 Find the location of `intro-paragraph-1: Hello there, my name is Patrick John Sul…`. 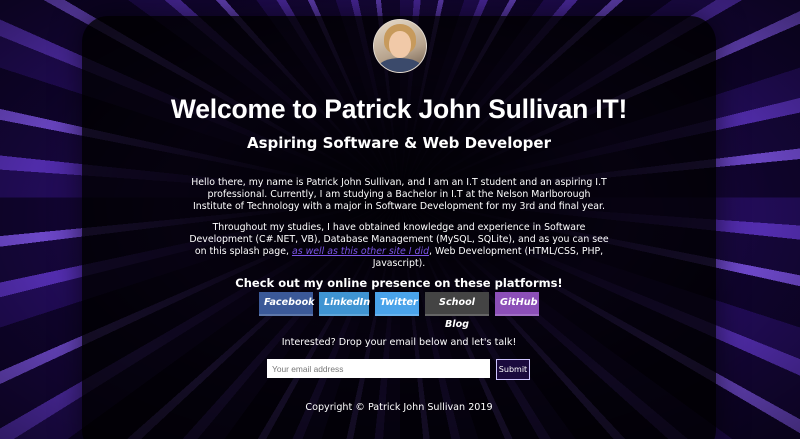

intro-paragraph-1: Hello there, my name is Patrick John Sul… is located at coordinates (399, 194).